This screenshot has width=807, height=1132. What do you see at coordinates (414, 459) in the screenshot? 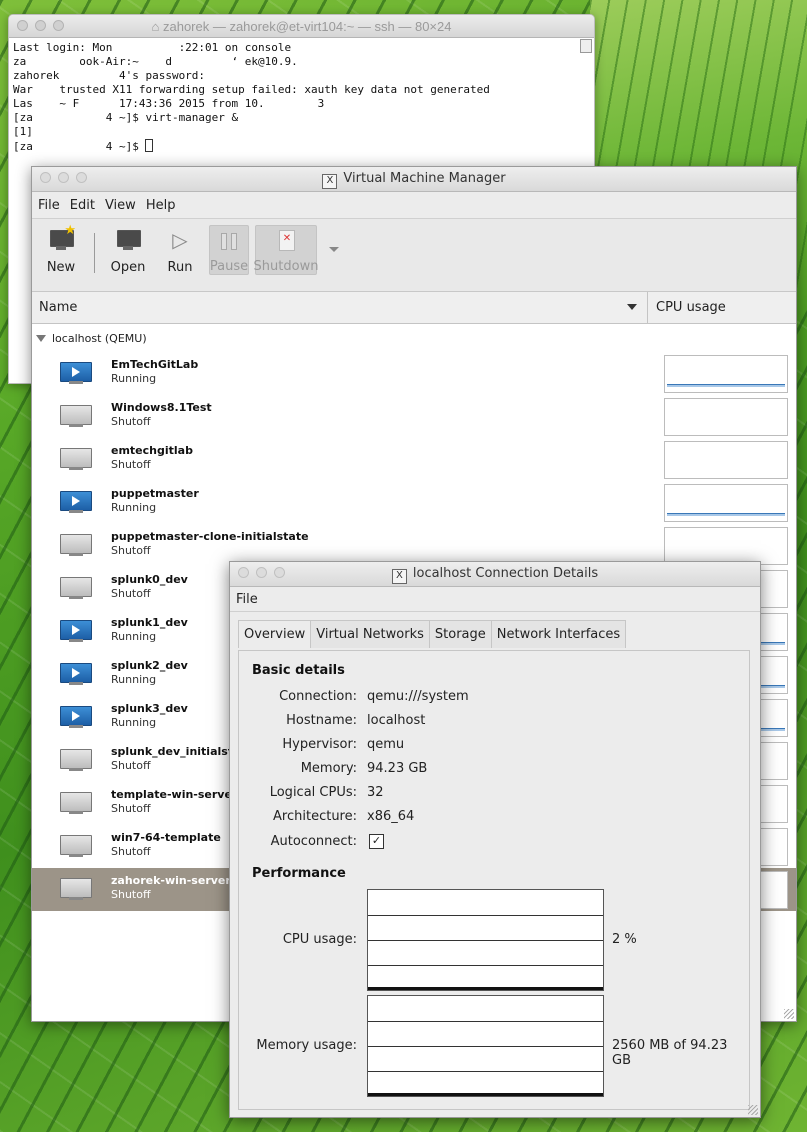
I see `vm-row: emtechgitlab Shutoff` at bounding box center [414, 459].